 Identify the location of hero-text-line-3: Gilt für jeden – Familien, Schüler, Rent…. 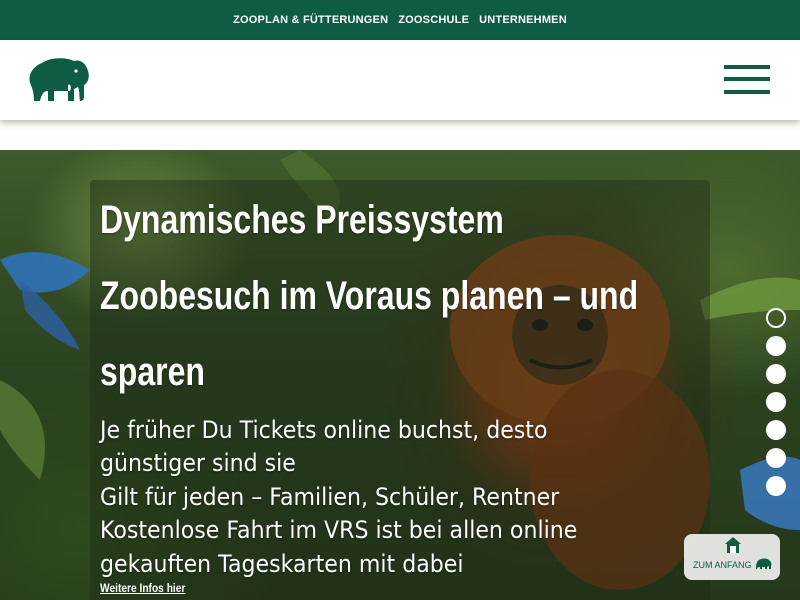
(330, 497).